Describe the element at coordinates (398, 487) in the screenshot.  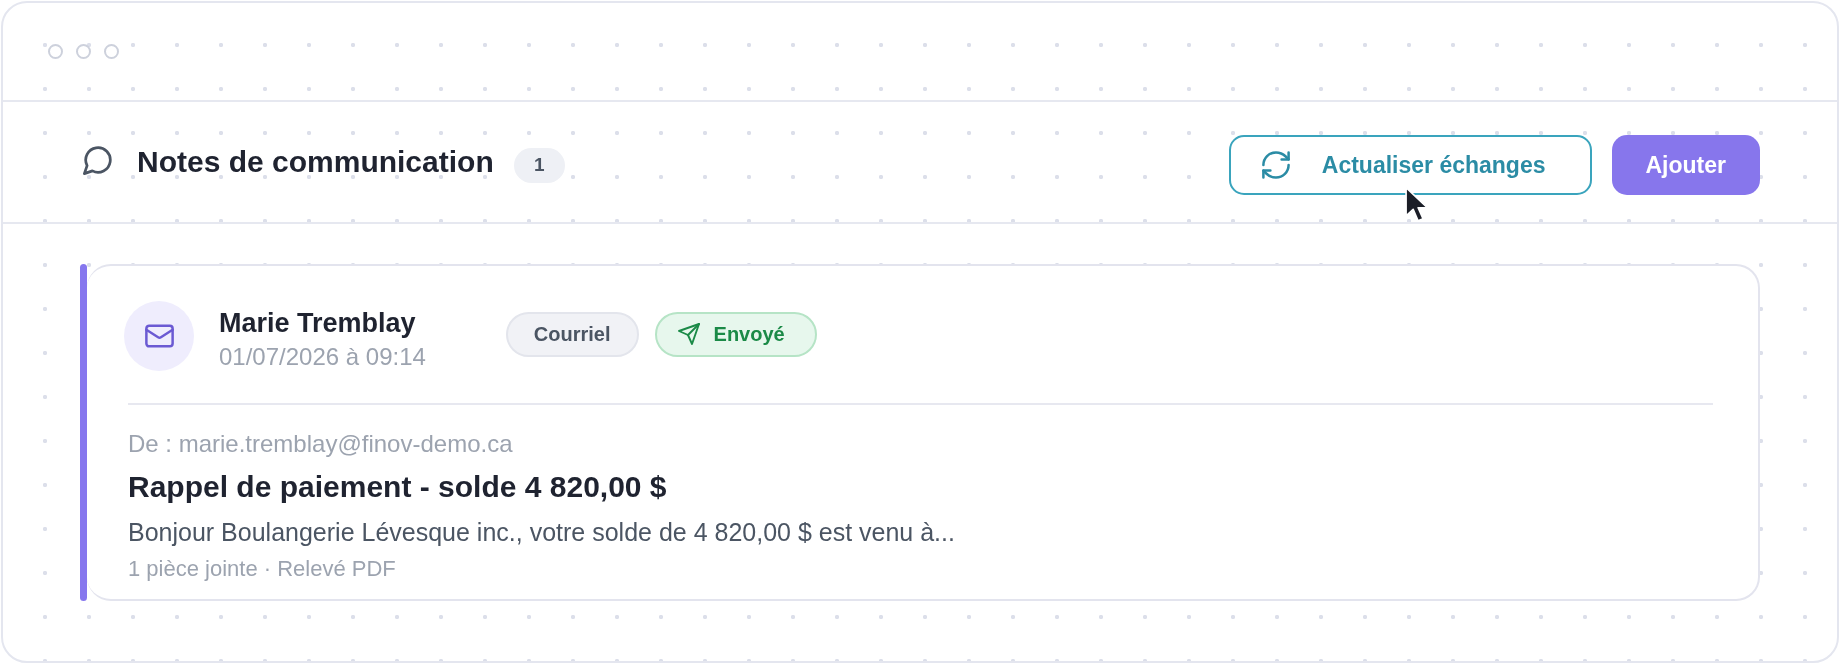
I see `email-subject: Rappel de paiement - solde 4 820,00 $` at that location.